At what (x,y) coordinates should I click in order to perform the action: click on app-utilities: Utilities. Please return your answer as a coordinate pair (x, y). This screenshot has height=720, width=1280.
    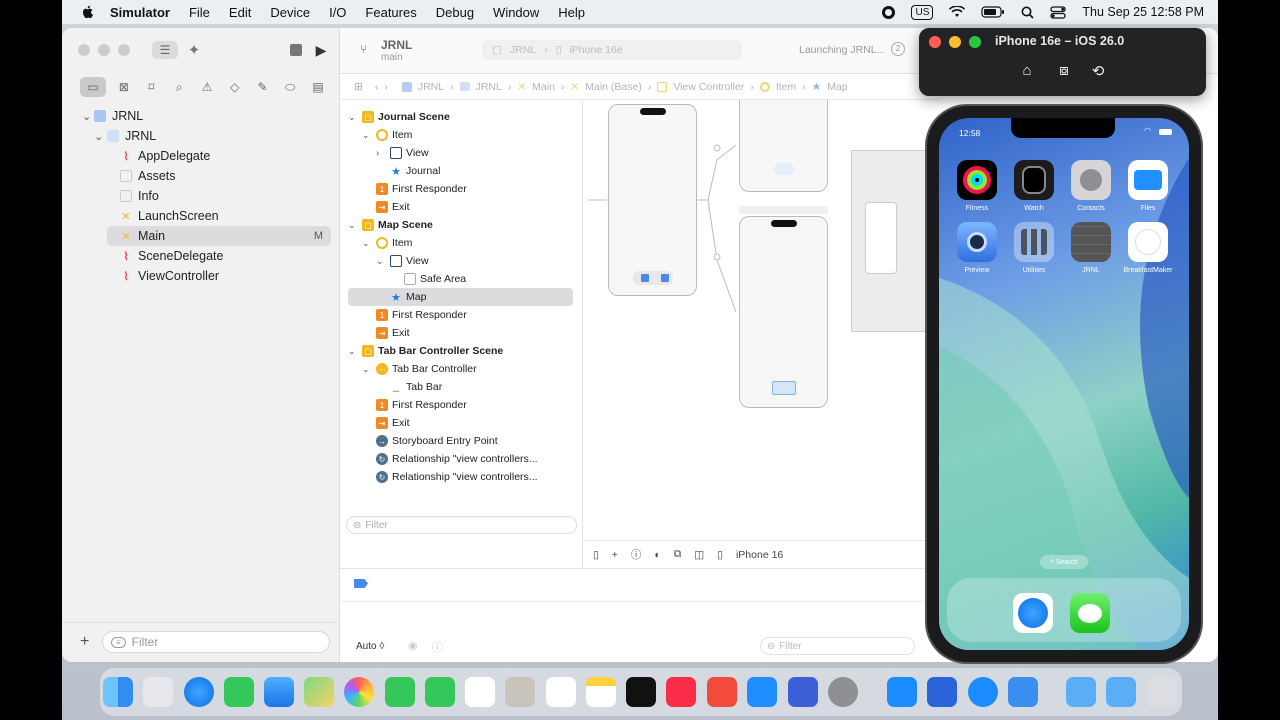
    Looking at the image, I should click on (1034, 248).